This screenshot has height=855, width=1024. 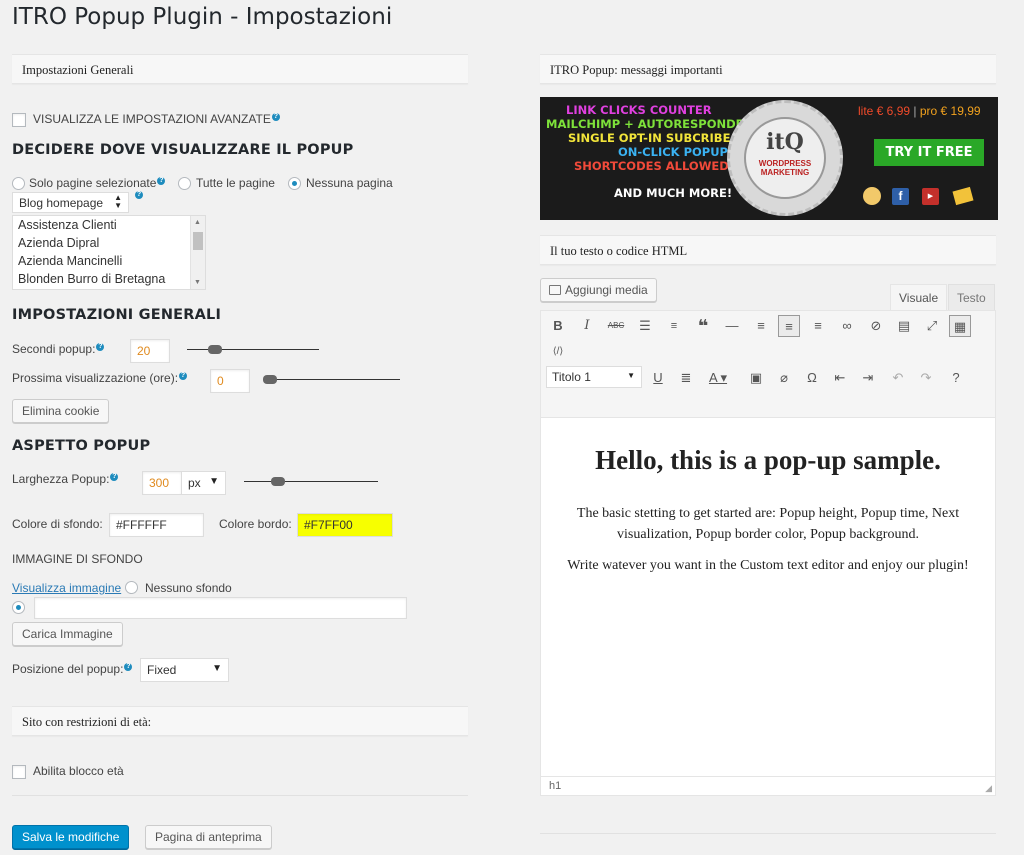 I want to click on next-visualization-input: 0, so click(x=230, y=381).